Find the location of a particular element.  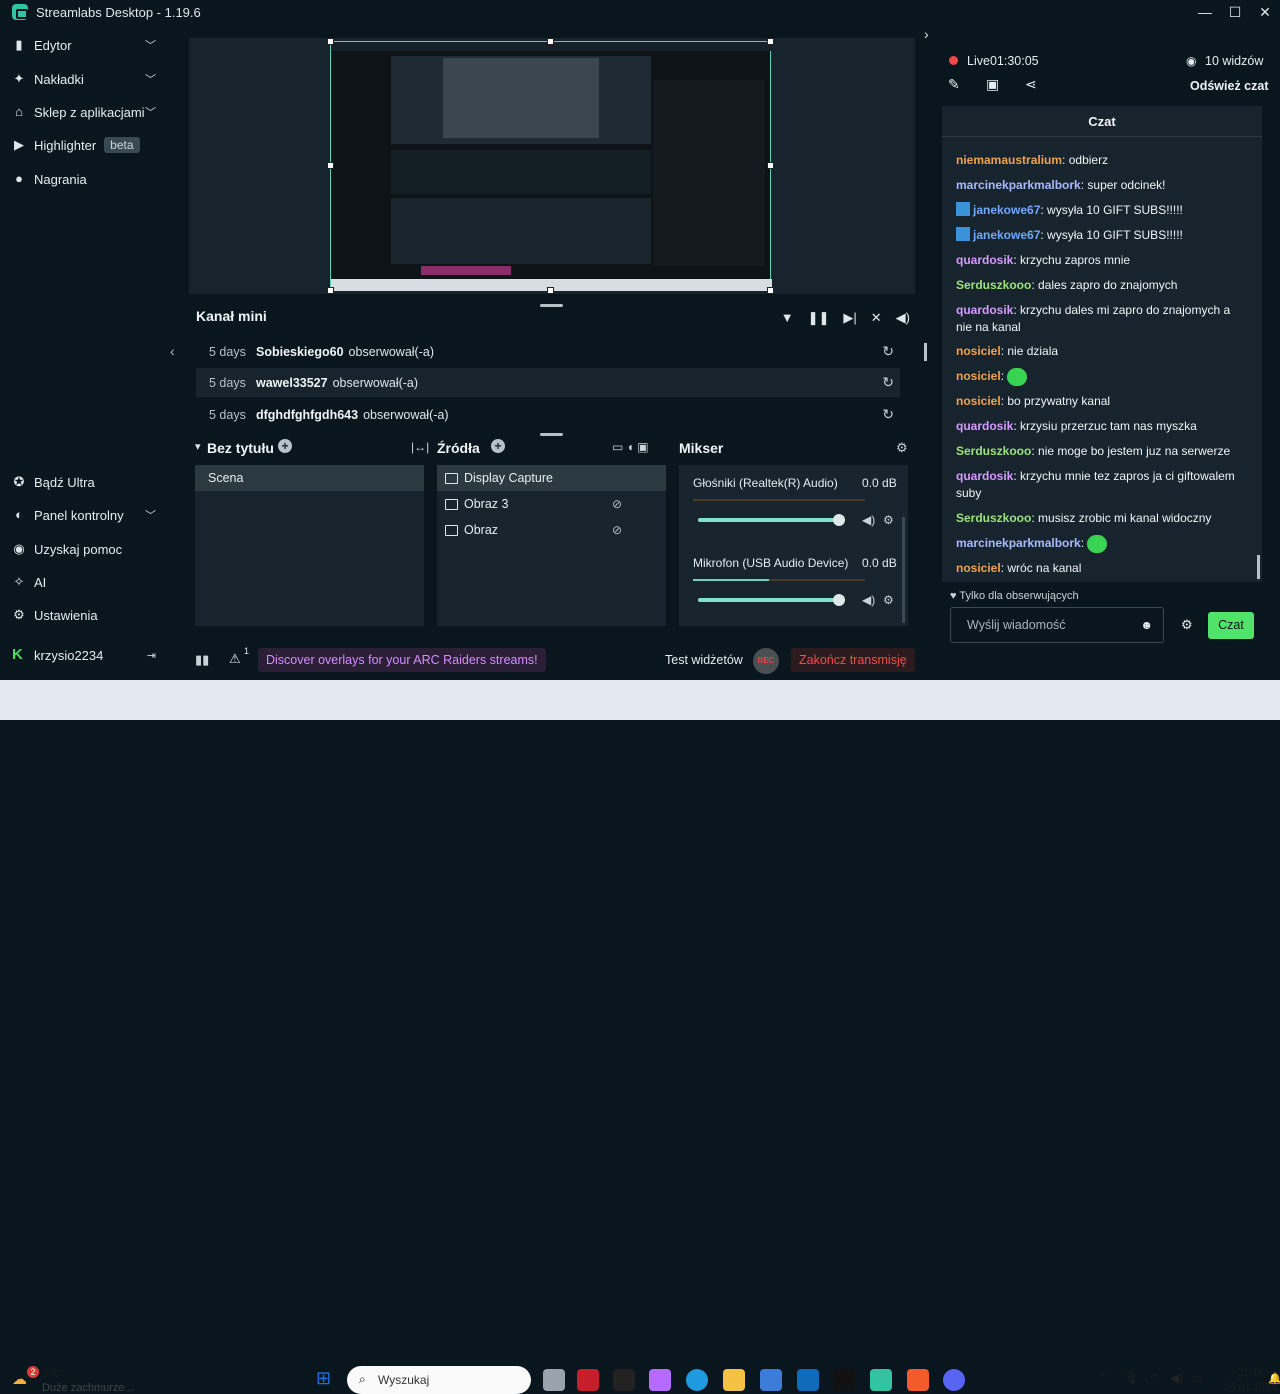

windows-start-icon: ⊞ is located at coordinates (323, 1378).